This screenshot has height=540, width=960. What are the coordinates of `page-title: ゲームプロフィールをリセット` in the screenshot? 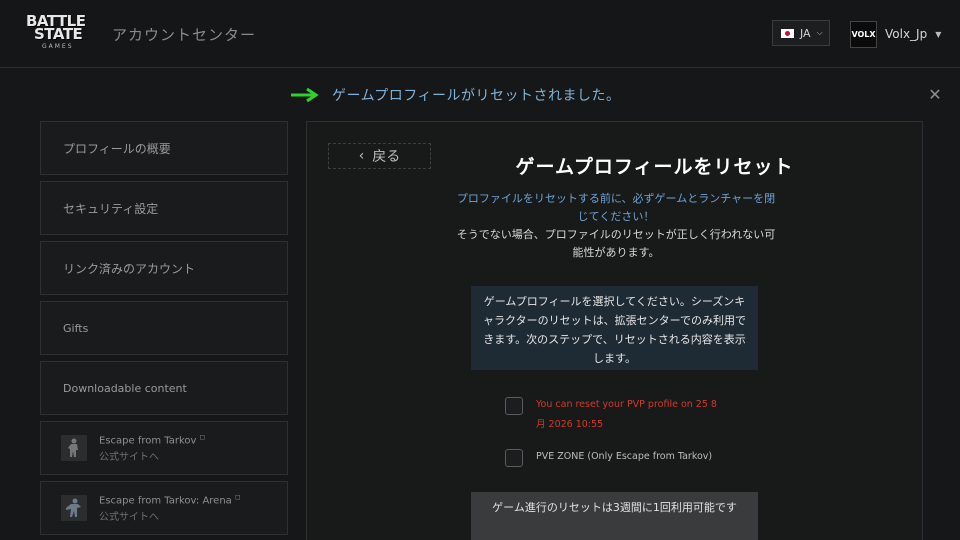 It's located at (654, 167).